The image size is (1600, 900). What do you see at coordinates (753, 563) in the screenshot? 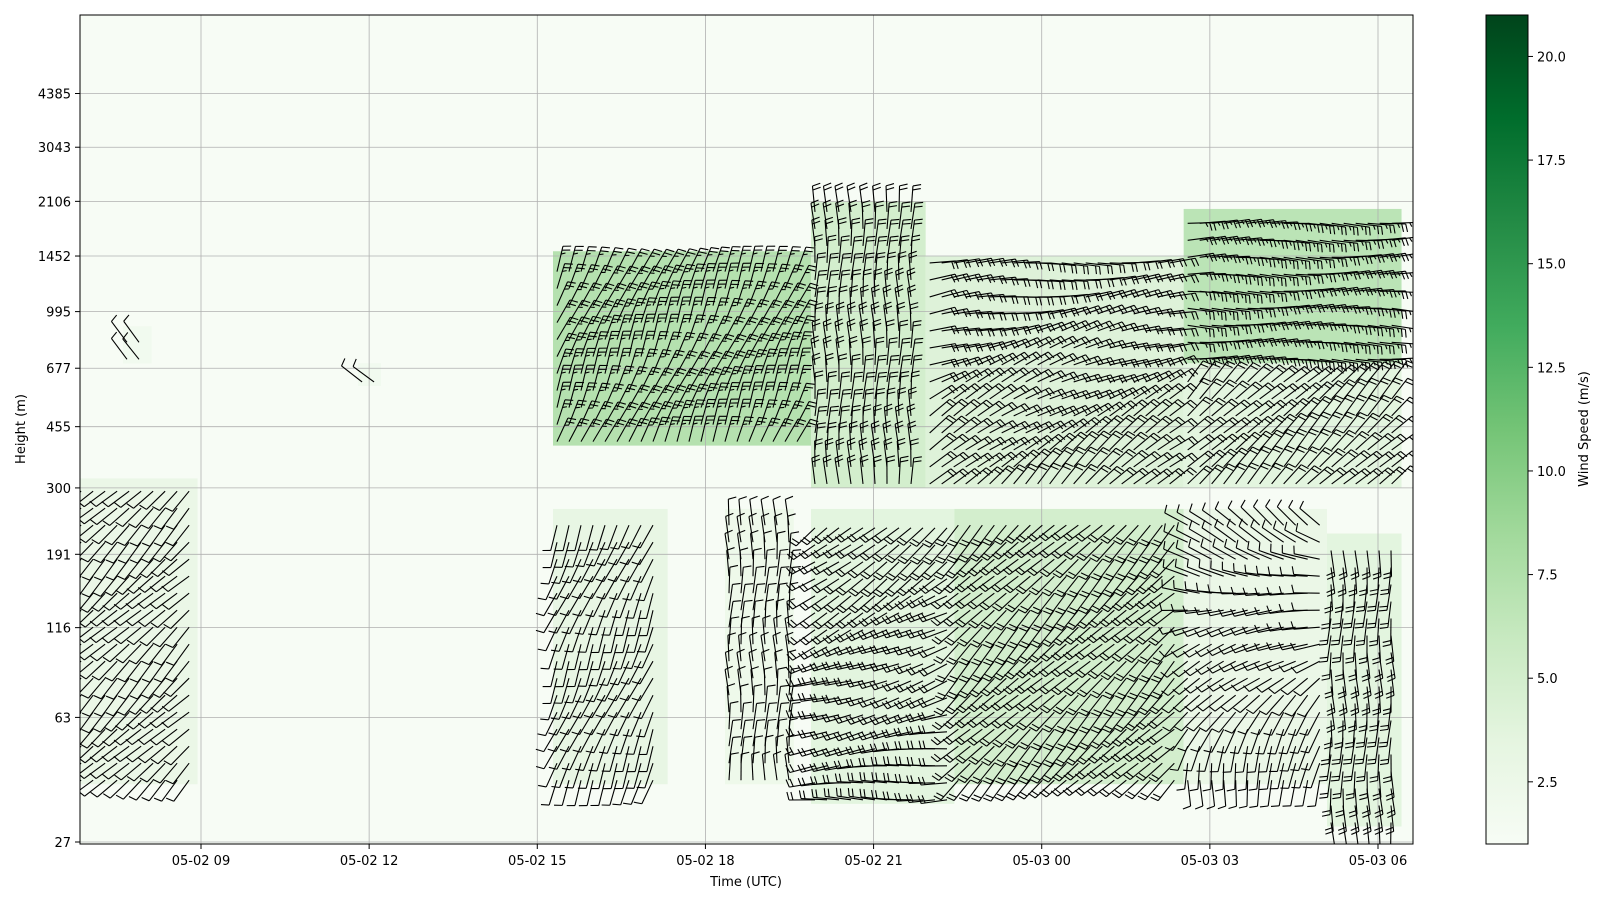
I see `barb-shaft` at bounding box center [753, 563].